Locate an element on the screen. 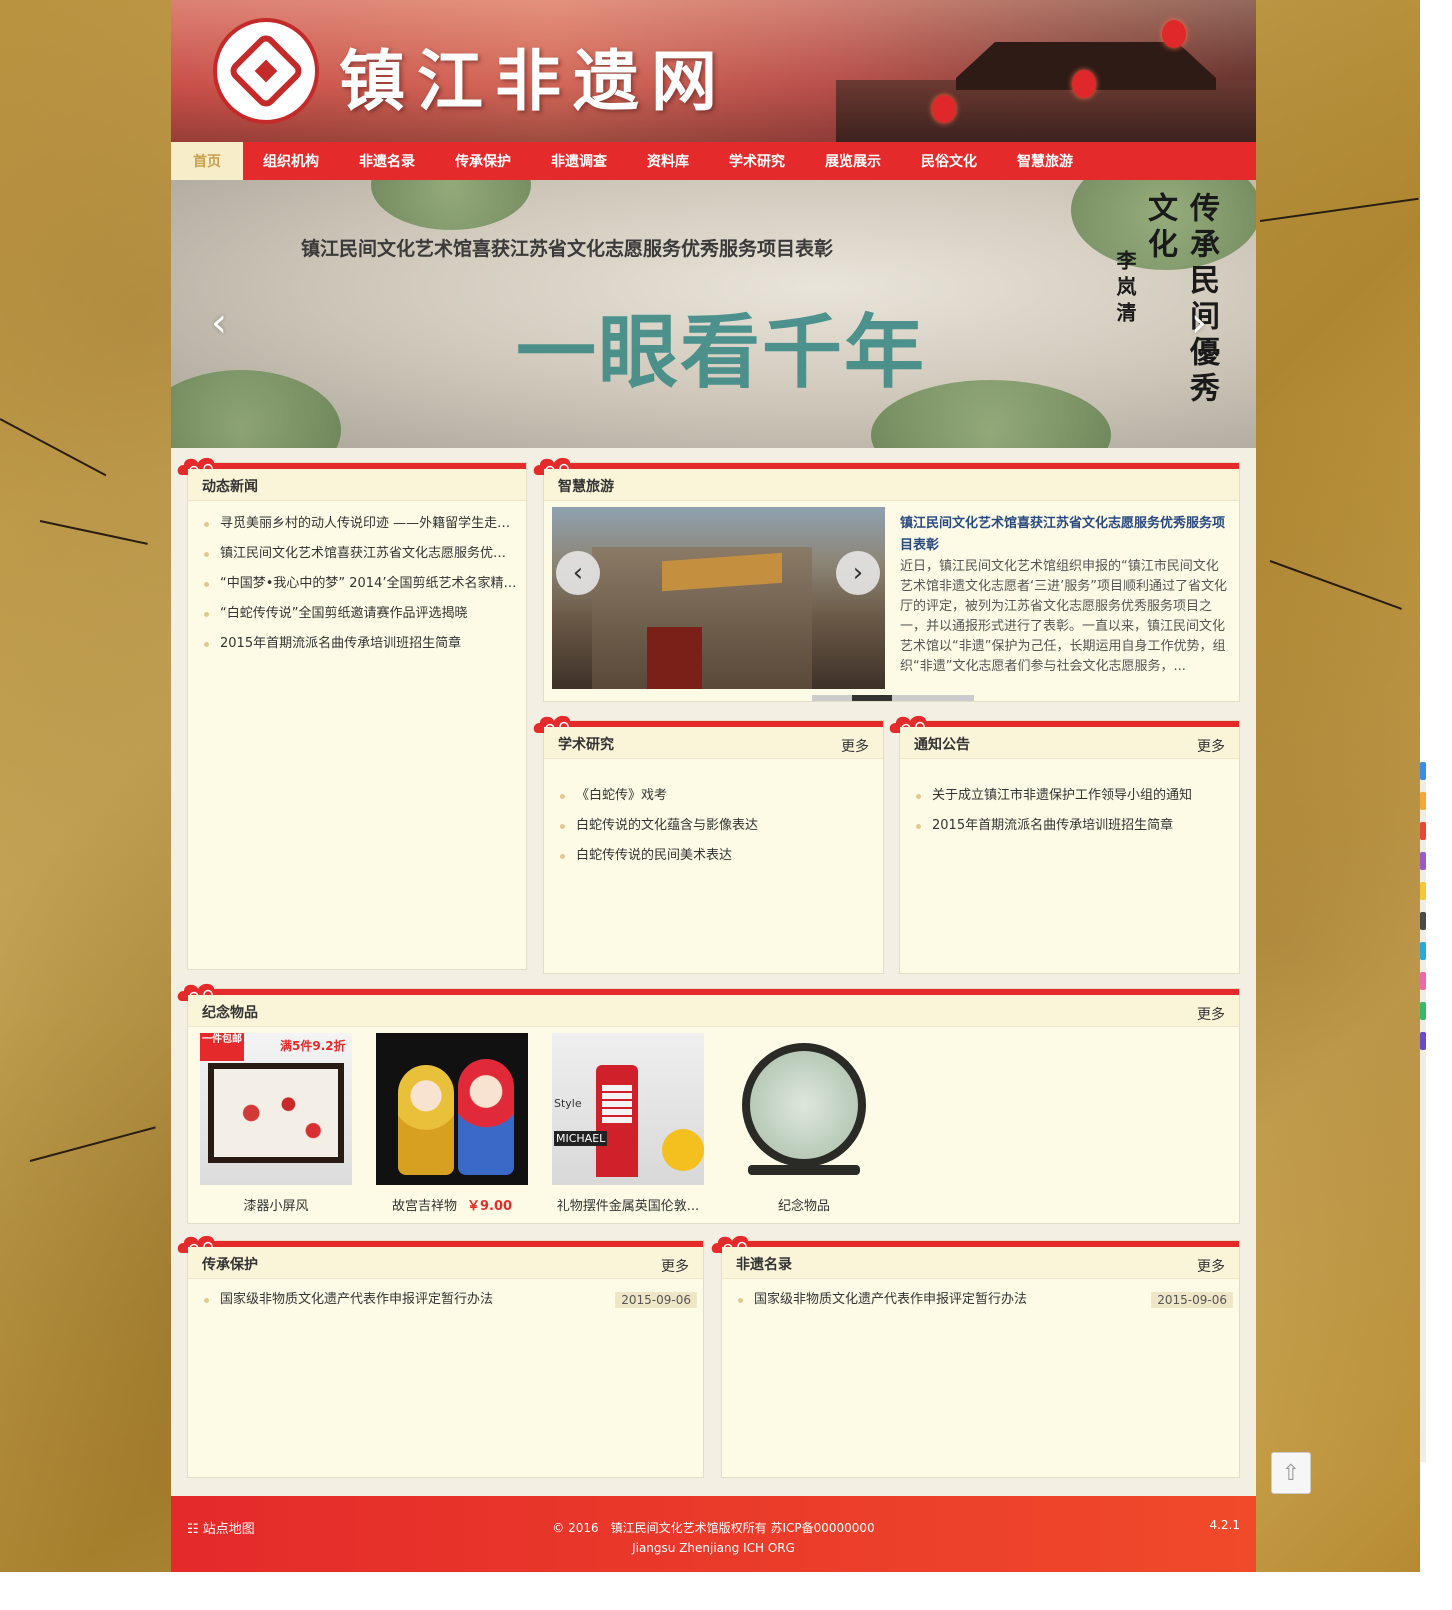 The image size is (1452, 1610). list-item: “白蛇传传说”全国剪纸邀请赛作品评选揭晓 is located at coordinates (360, 614).